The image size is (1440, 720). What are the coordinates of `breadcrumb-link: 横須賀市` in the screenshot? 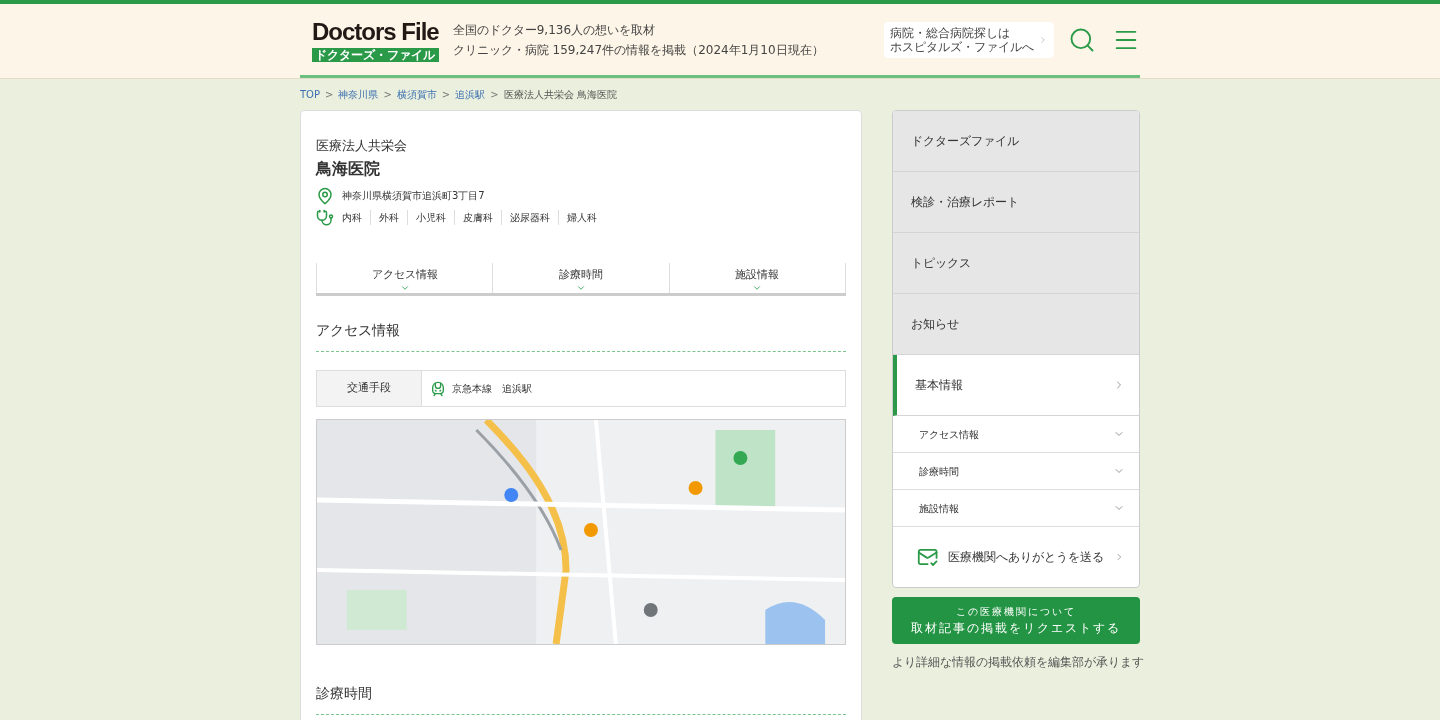 It's located at (416, 94).